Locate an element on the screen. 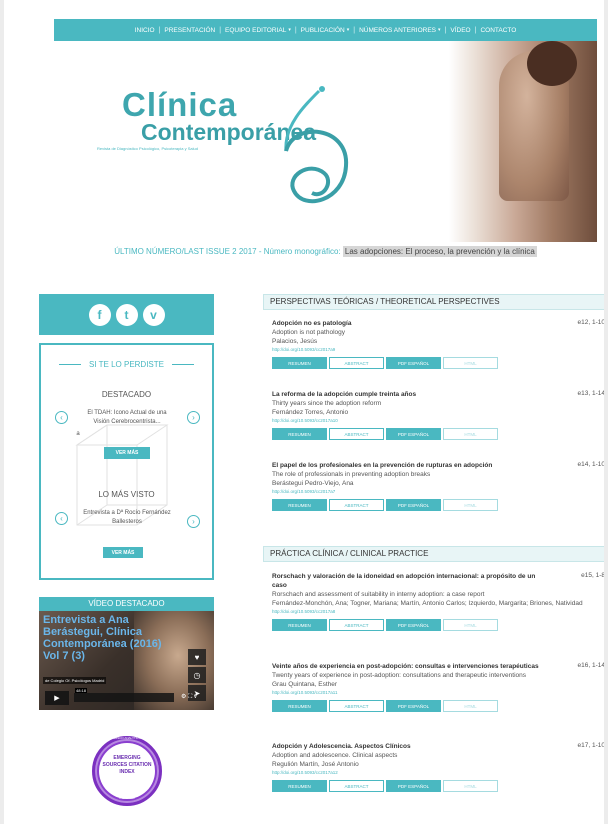 The image size is (608, 824). article-authors: Palacios, Jesús is located at coordinates (295, 341).